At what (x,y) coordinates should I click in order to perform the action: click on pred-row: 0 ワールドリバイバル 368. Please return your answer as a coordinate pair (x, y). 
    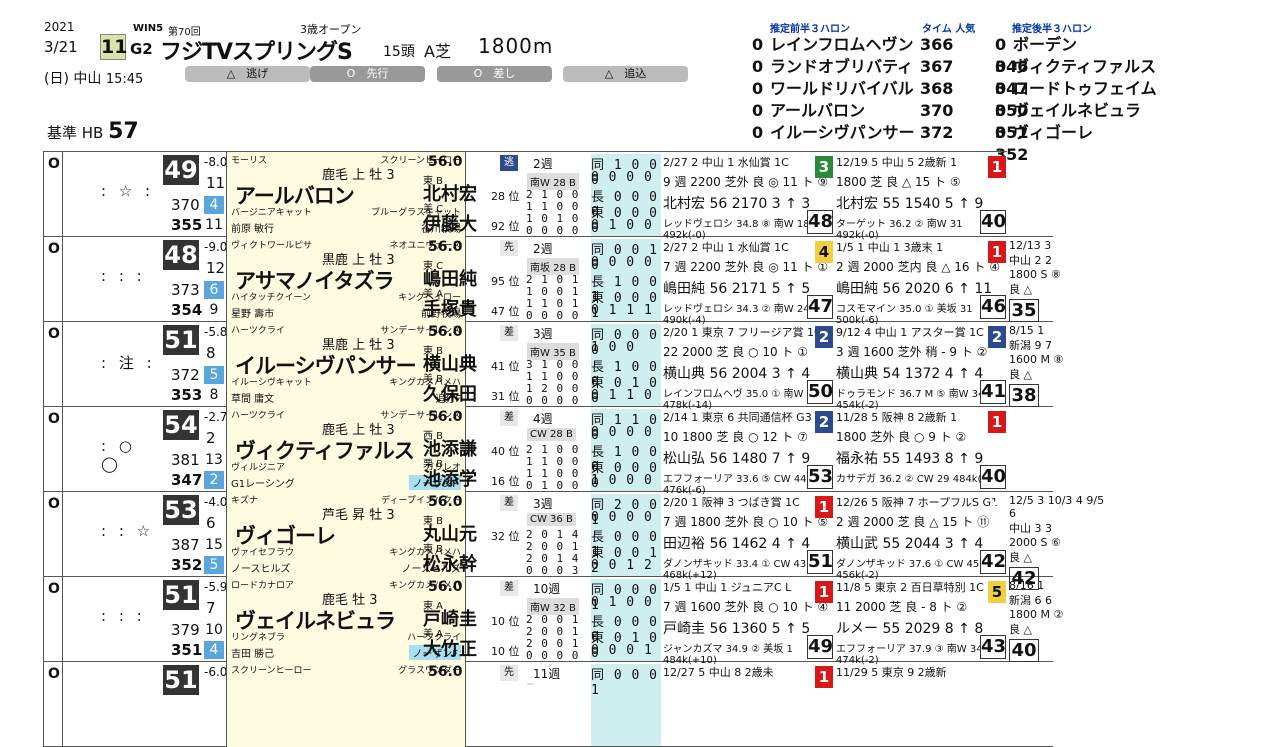
    Looking at the image, I should click on (857, 89).